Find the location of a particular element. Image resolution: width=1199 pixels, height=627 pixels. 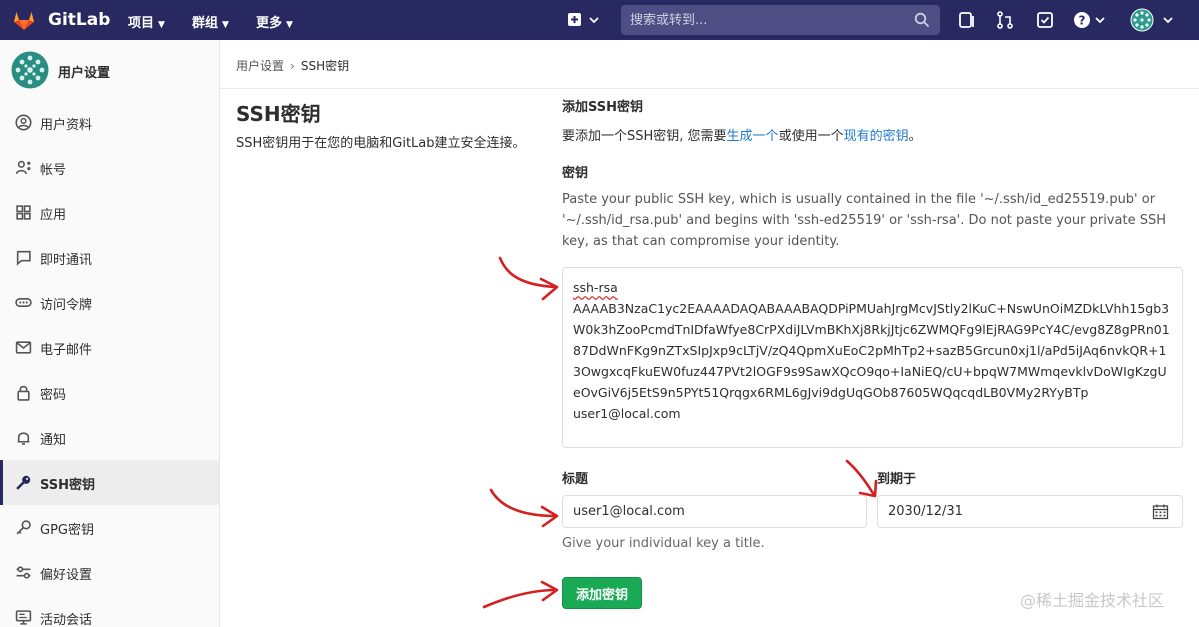

sidebar-item-password: 密码 is located at coordinates (109, 392).